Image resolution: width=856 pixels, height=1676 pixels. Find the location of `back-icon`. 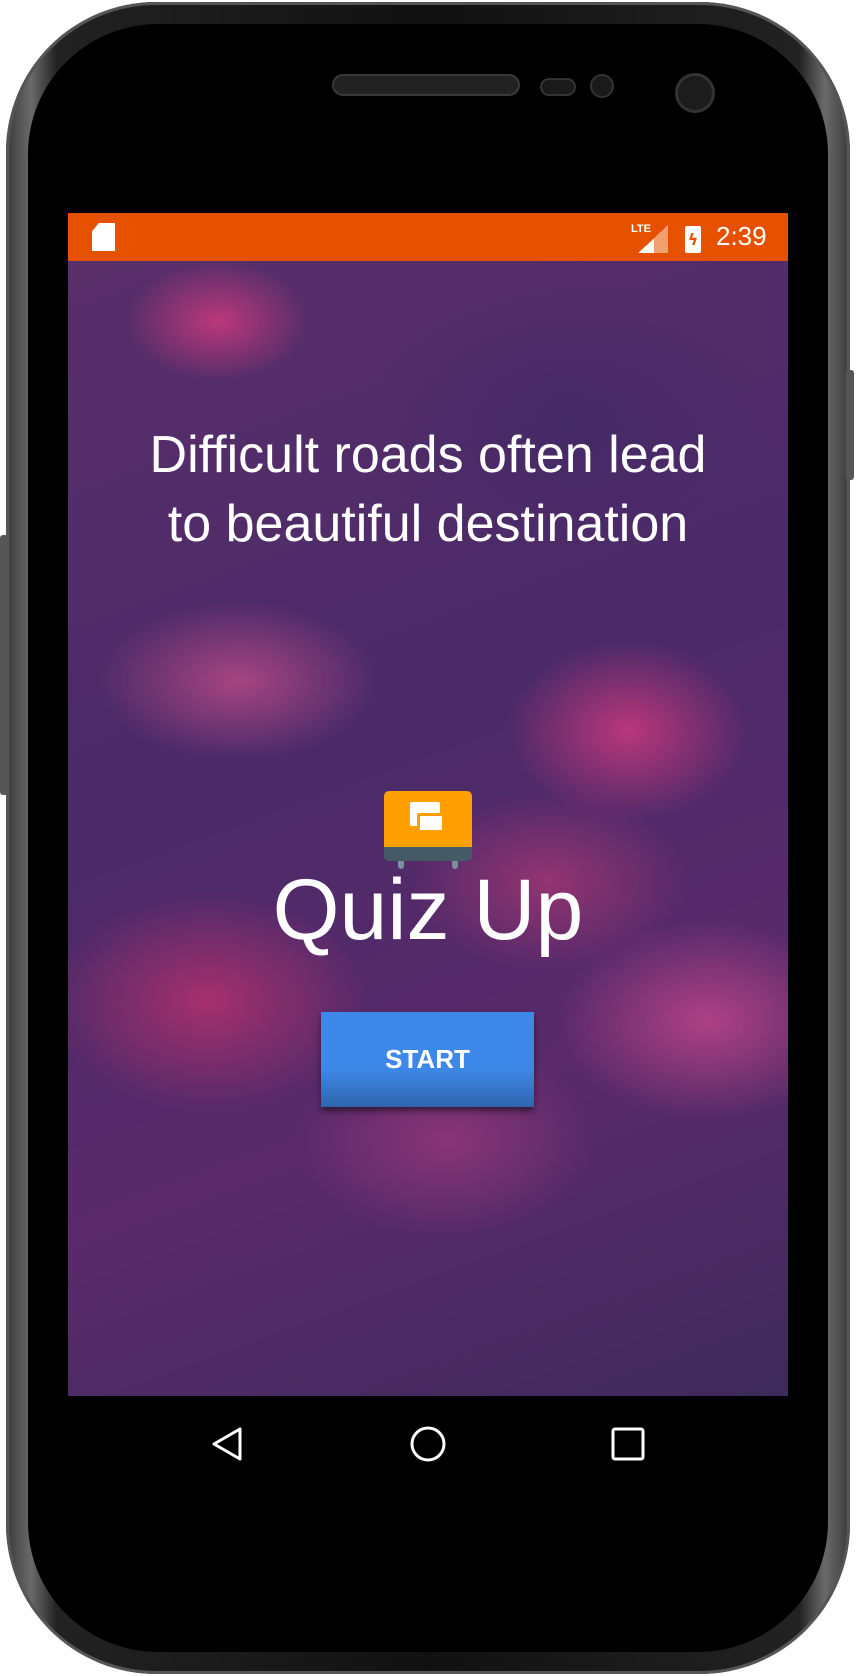

back-icon is located at coordinates (228, 1444).